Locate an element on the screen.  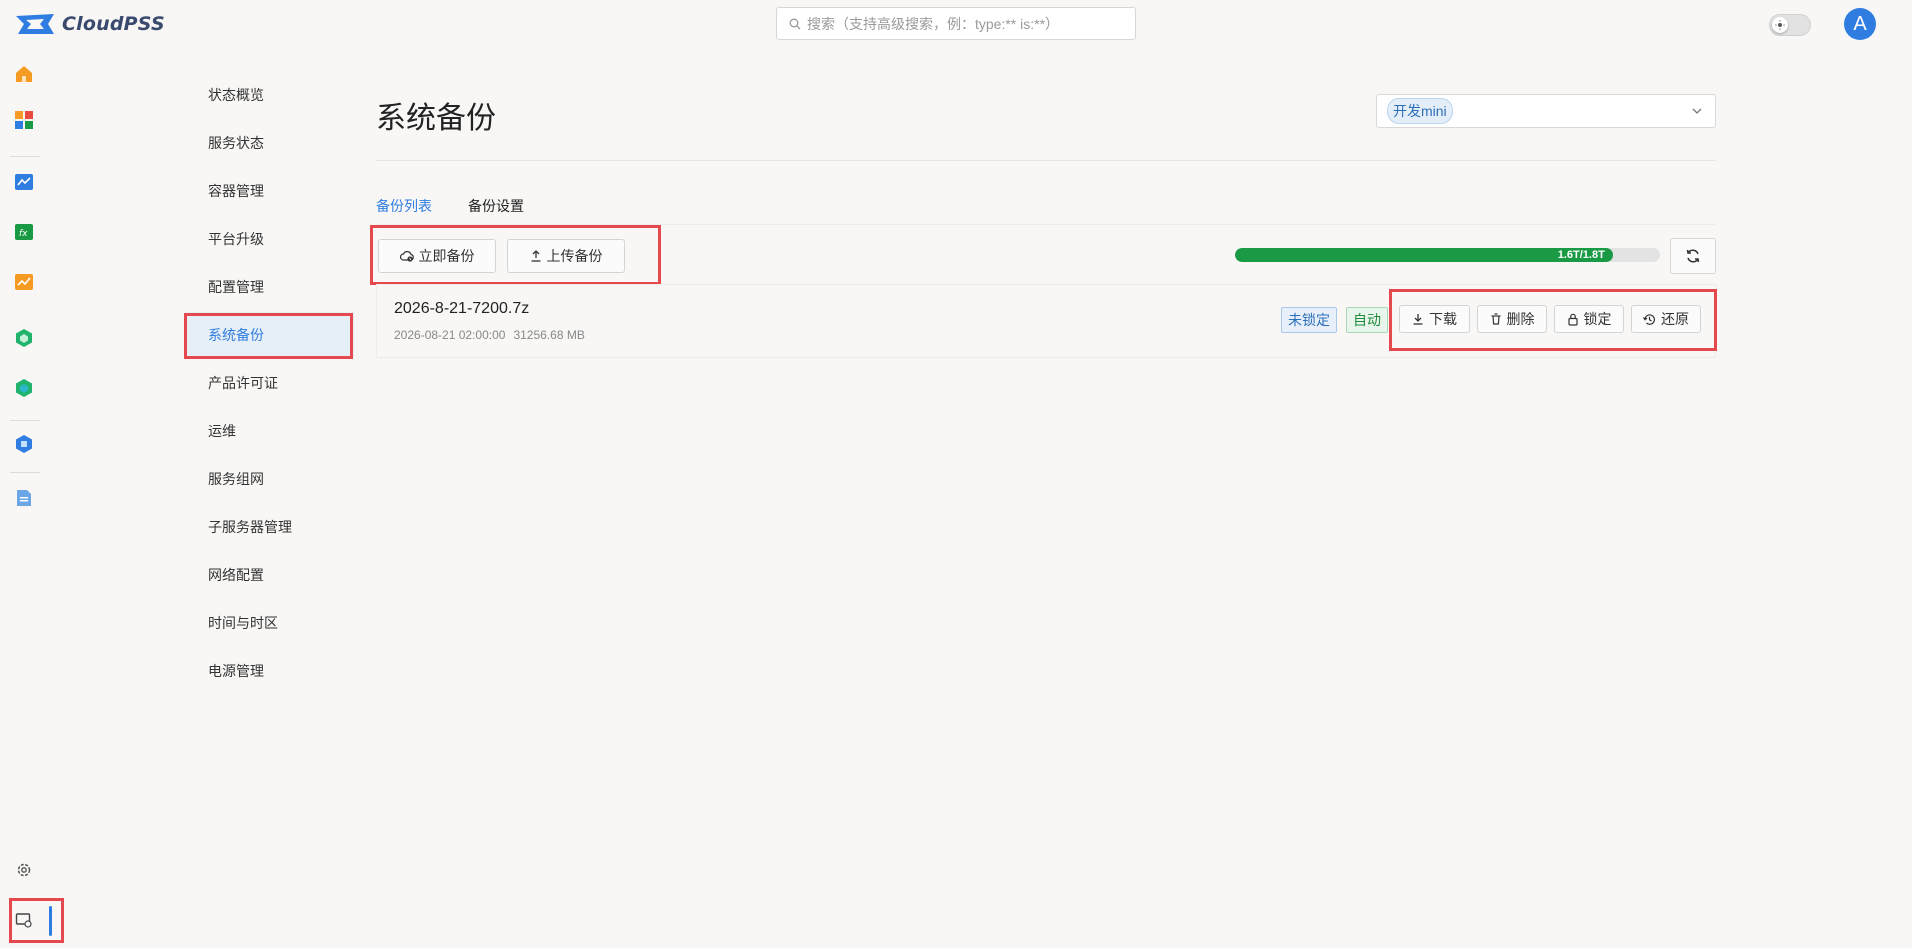
download-icon is located at coordinates (1418, 319).